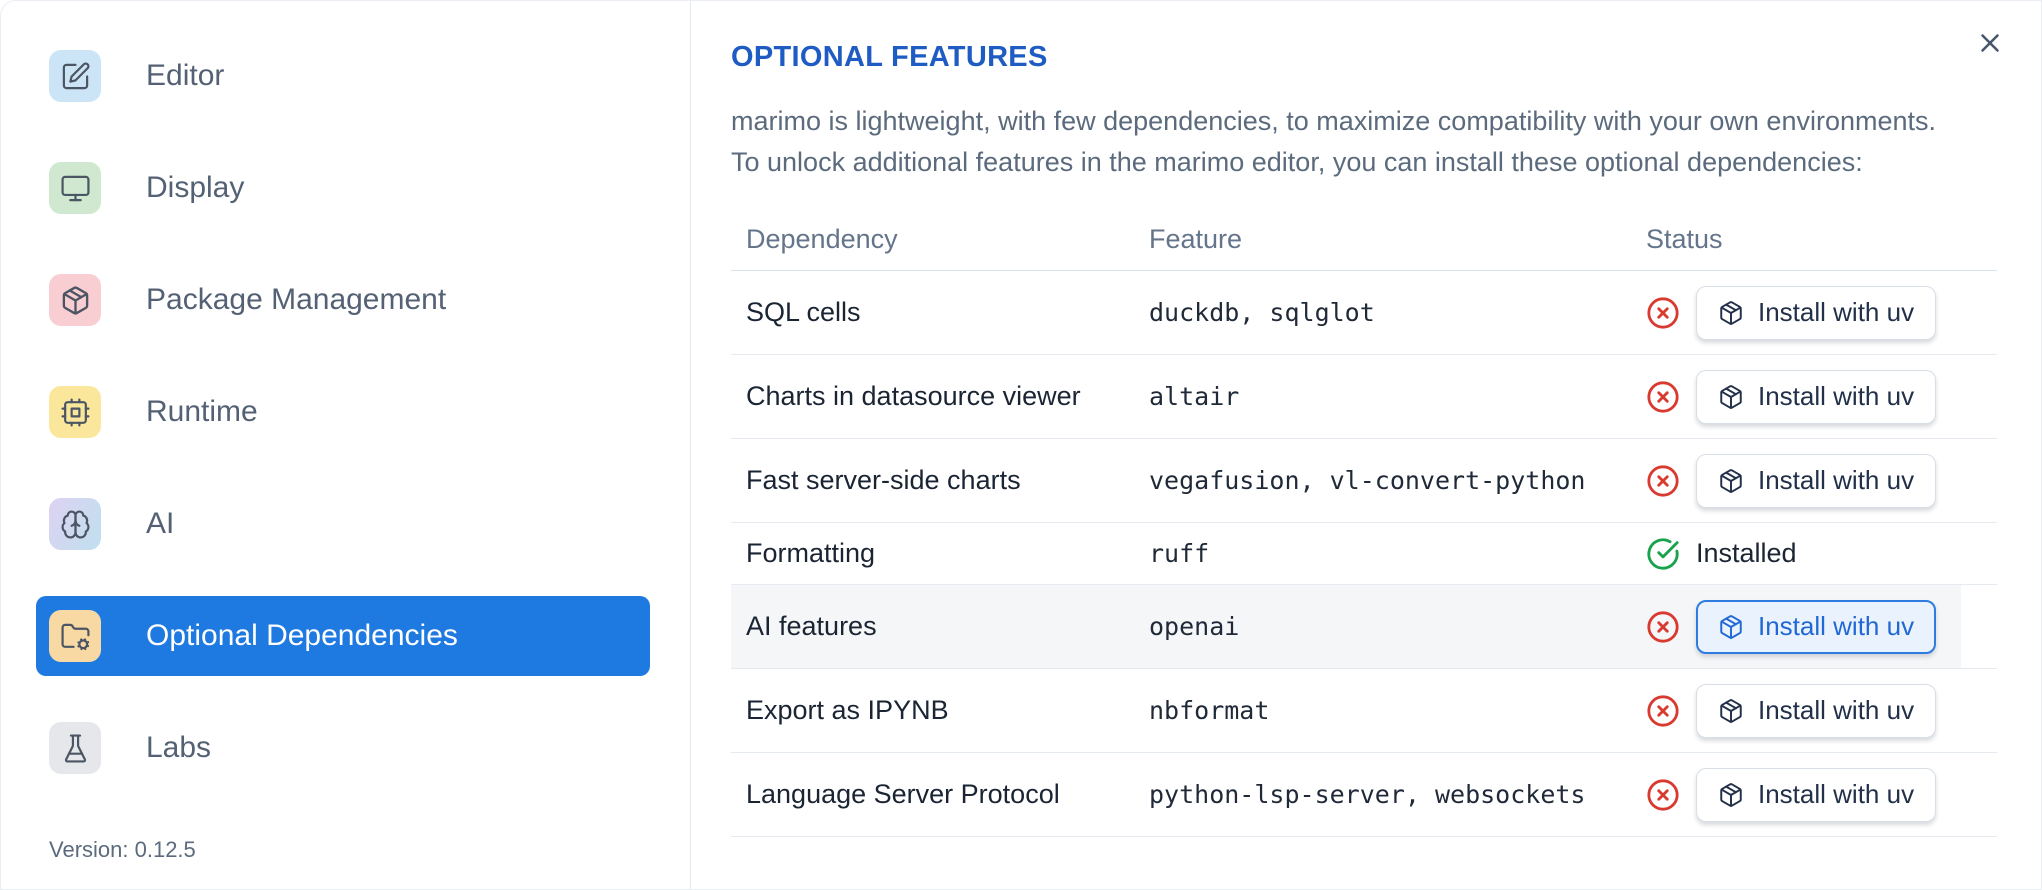  I want to click on circle-check-icon, so click(1663, 554).